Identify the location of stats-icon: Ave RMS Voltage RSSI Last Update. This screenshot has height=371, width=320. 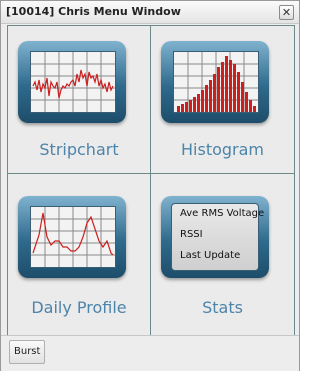
(215, 237).